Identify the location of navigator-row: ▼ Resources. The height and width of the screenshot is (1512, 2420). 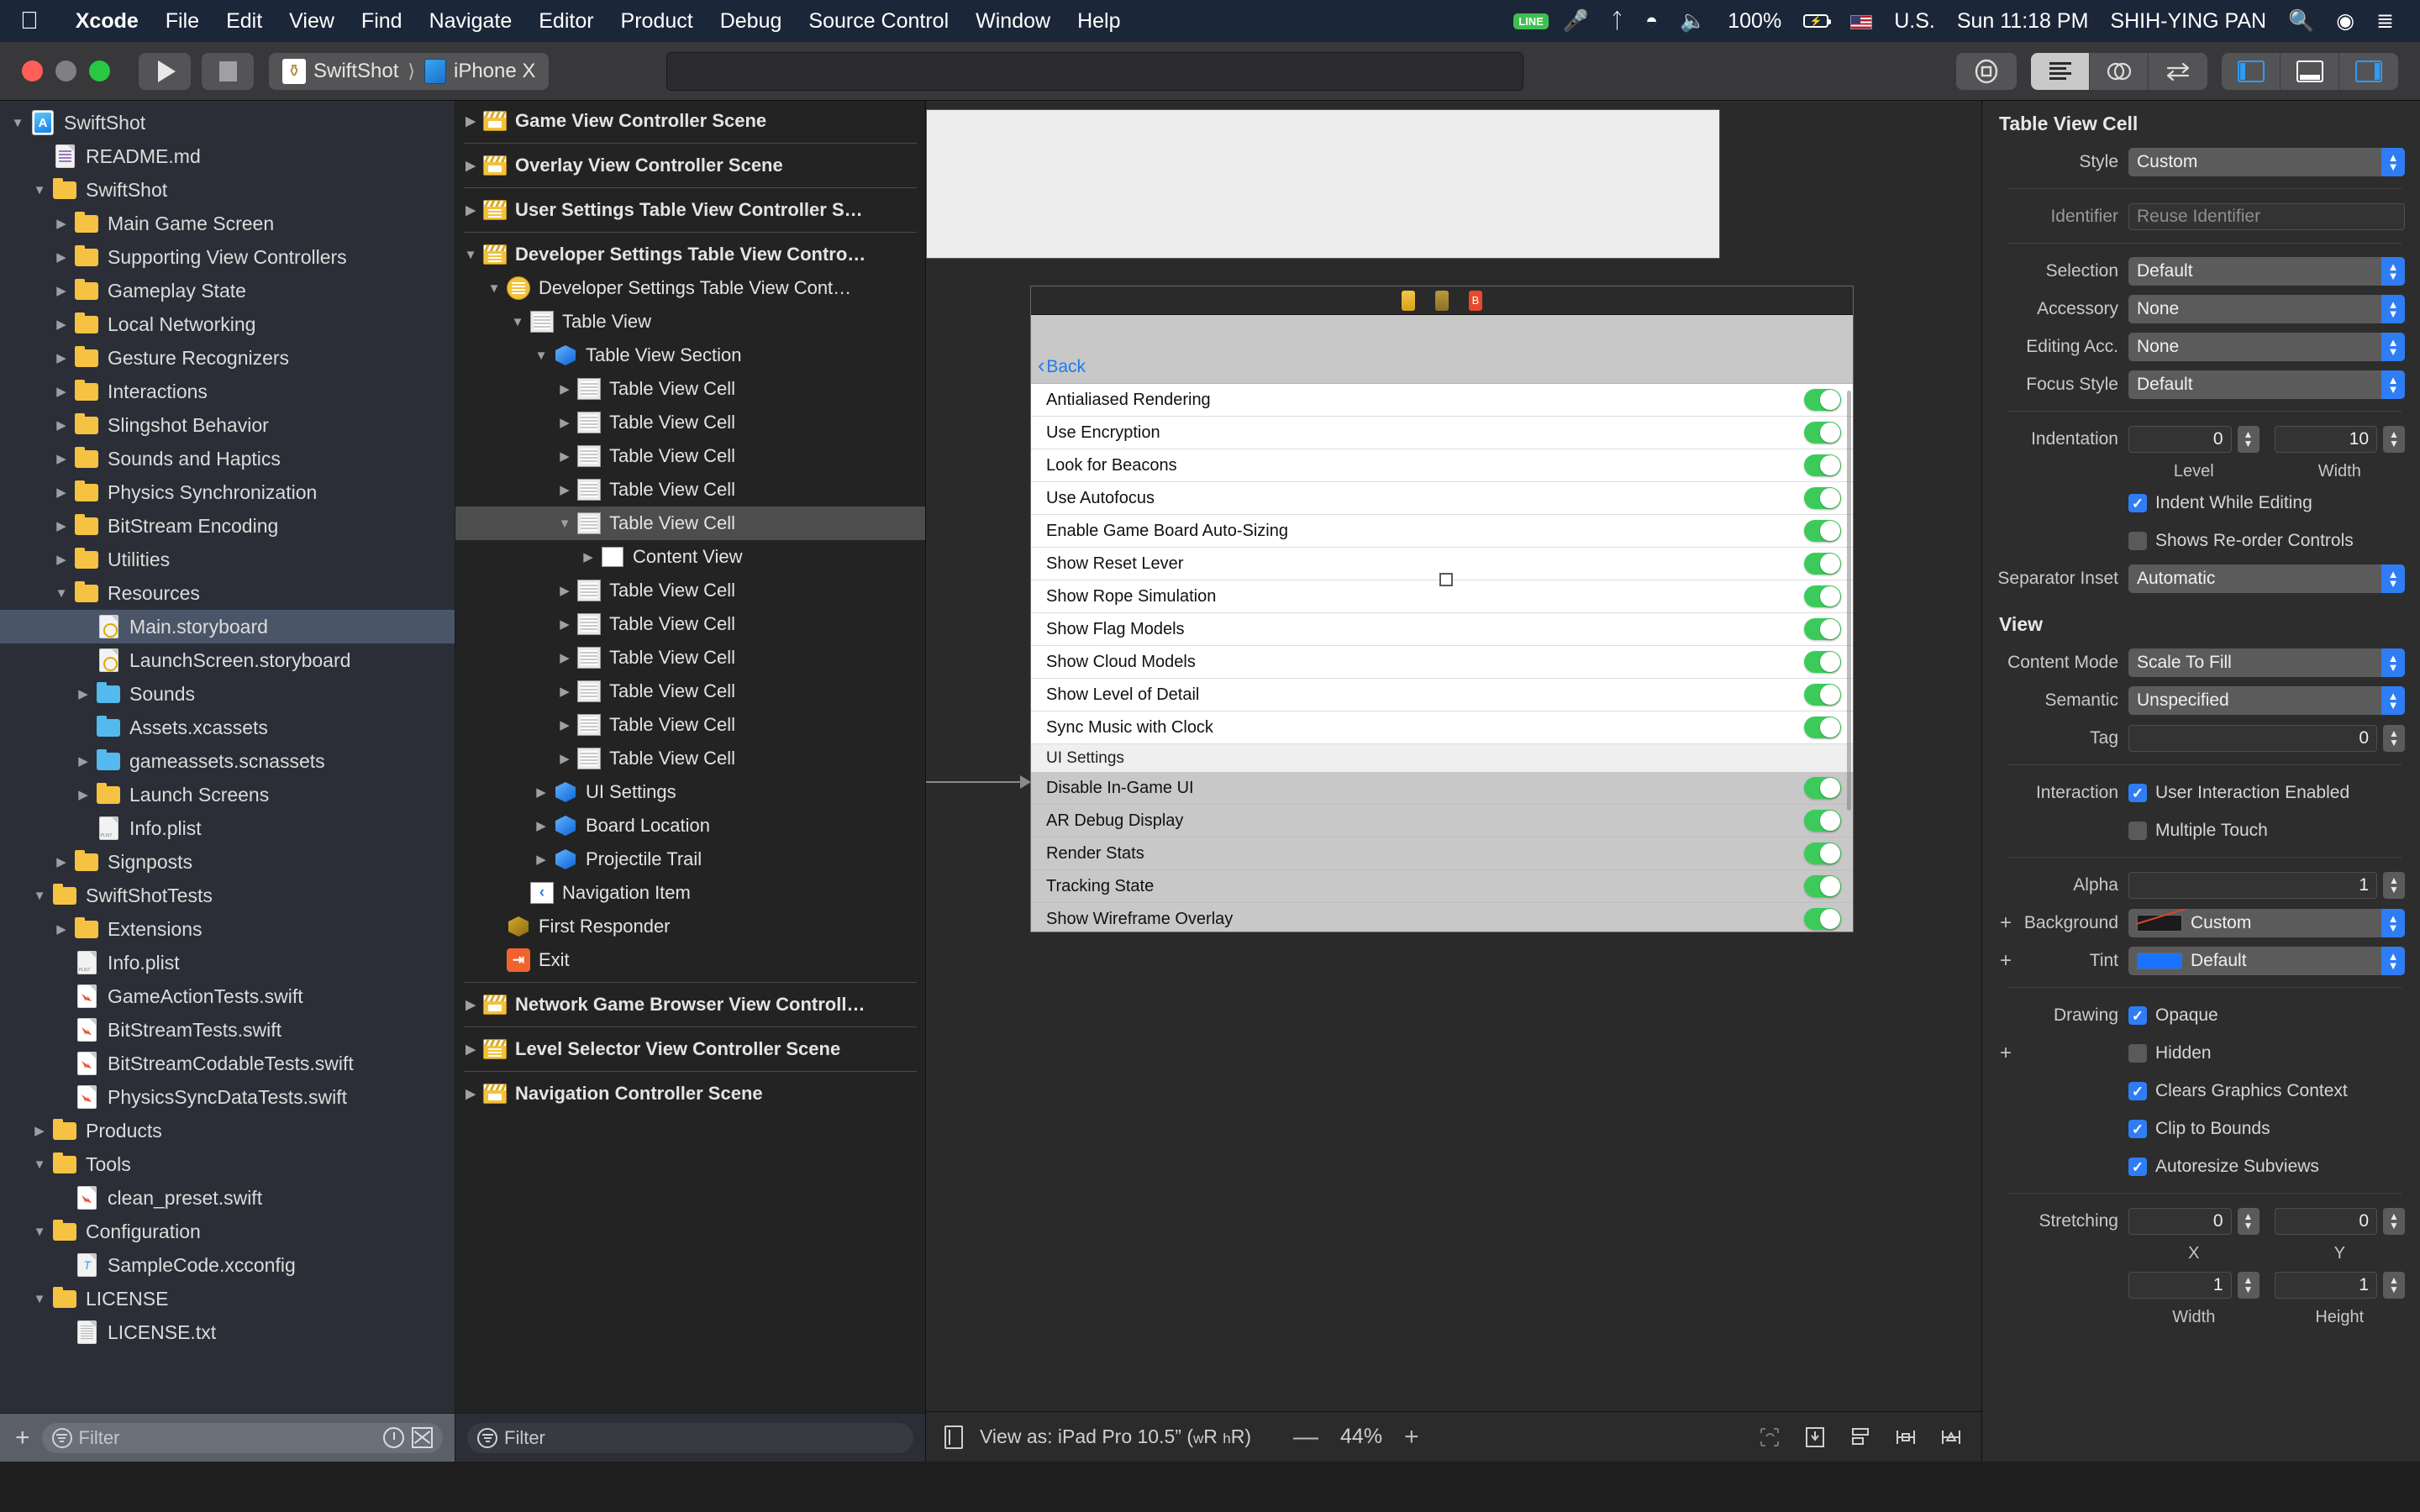
(227, 593).